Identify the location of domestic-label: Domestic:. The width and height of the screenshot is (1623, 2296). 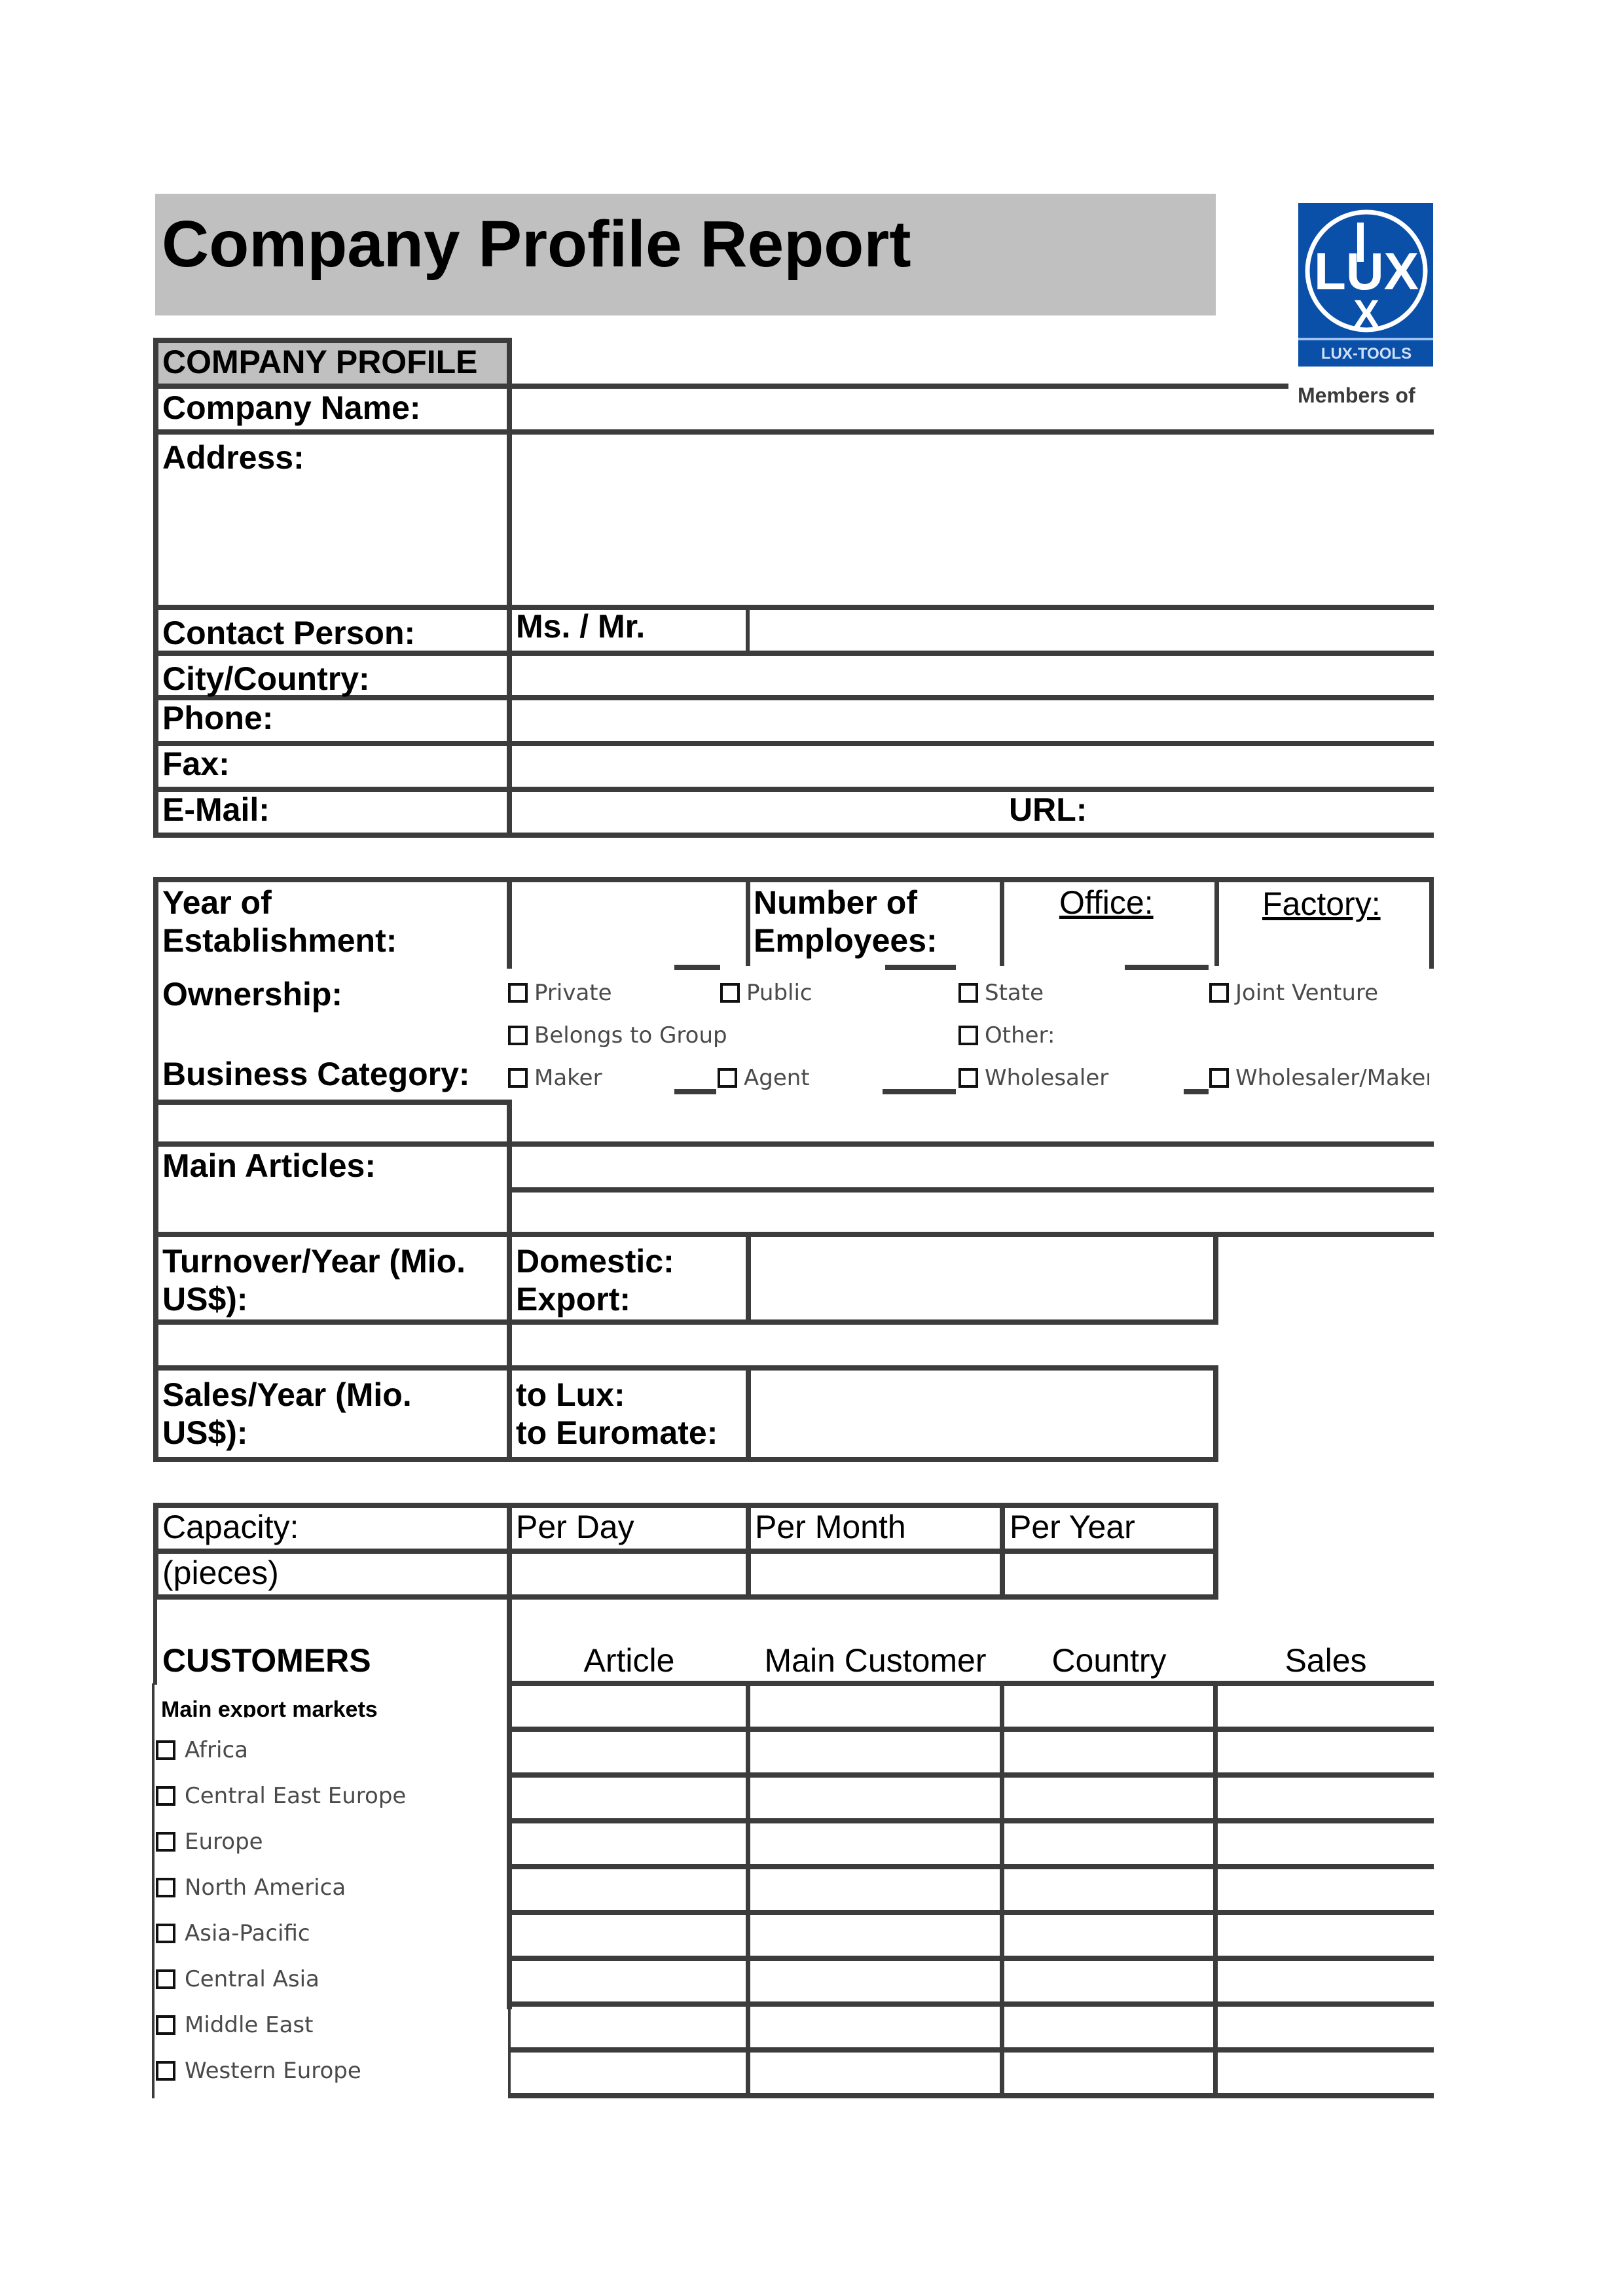
(595, 1261).